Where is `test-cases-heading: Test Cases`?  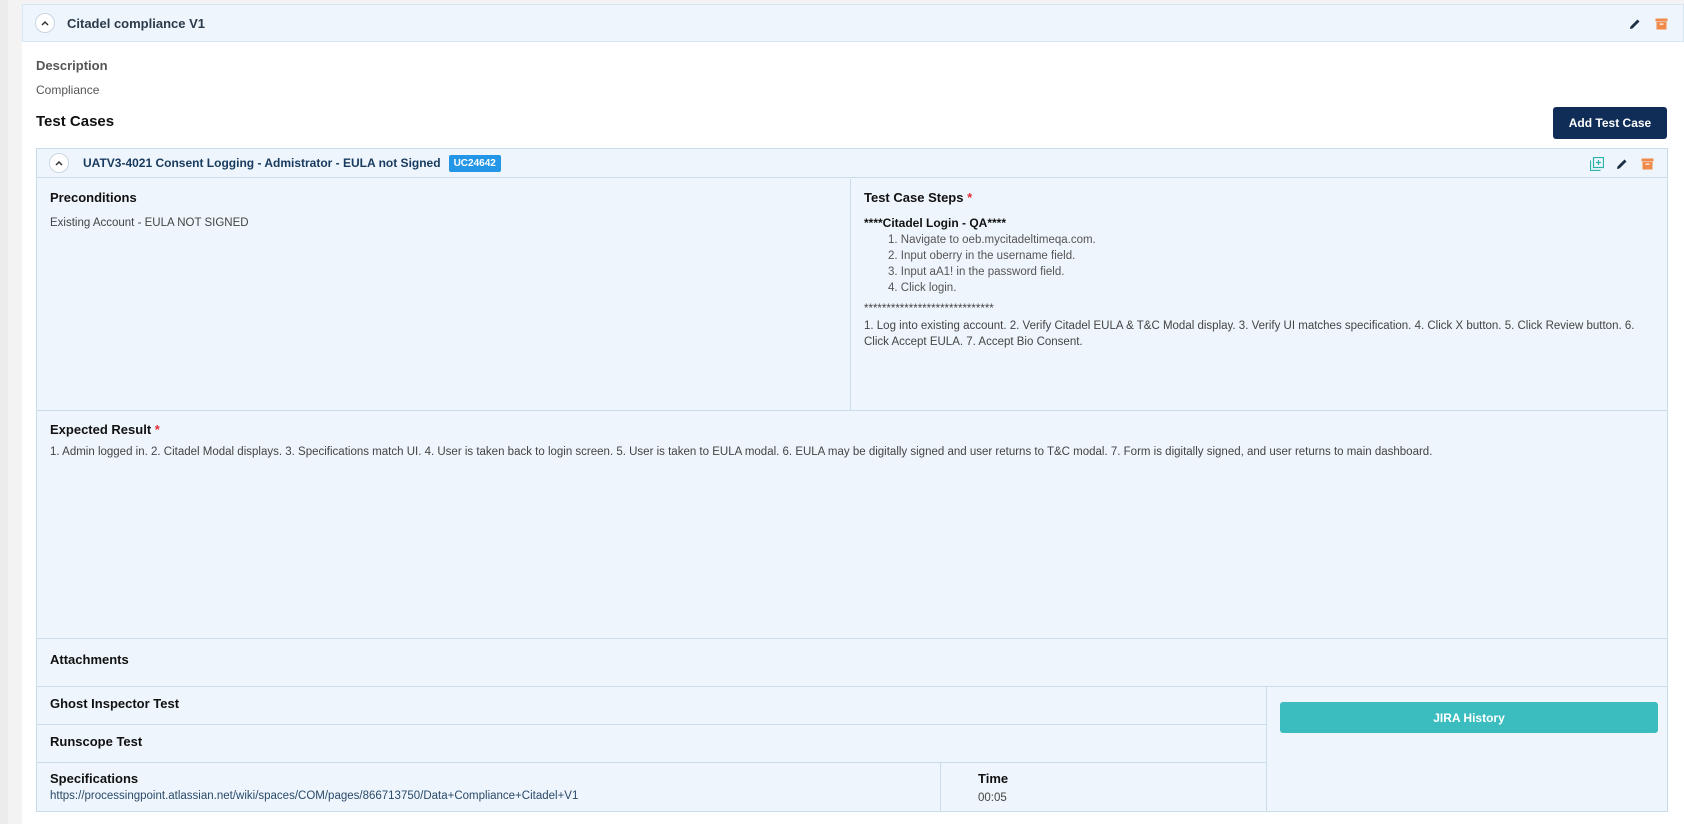
test-cases-heading: Test Cases is located at coordinates (75, 121).